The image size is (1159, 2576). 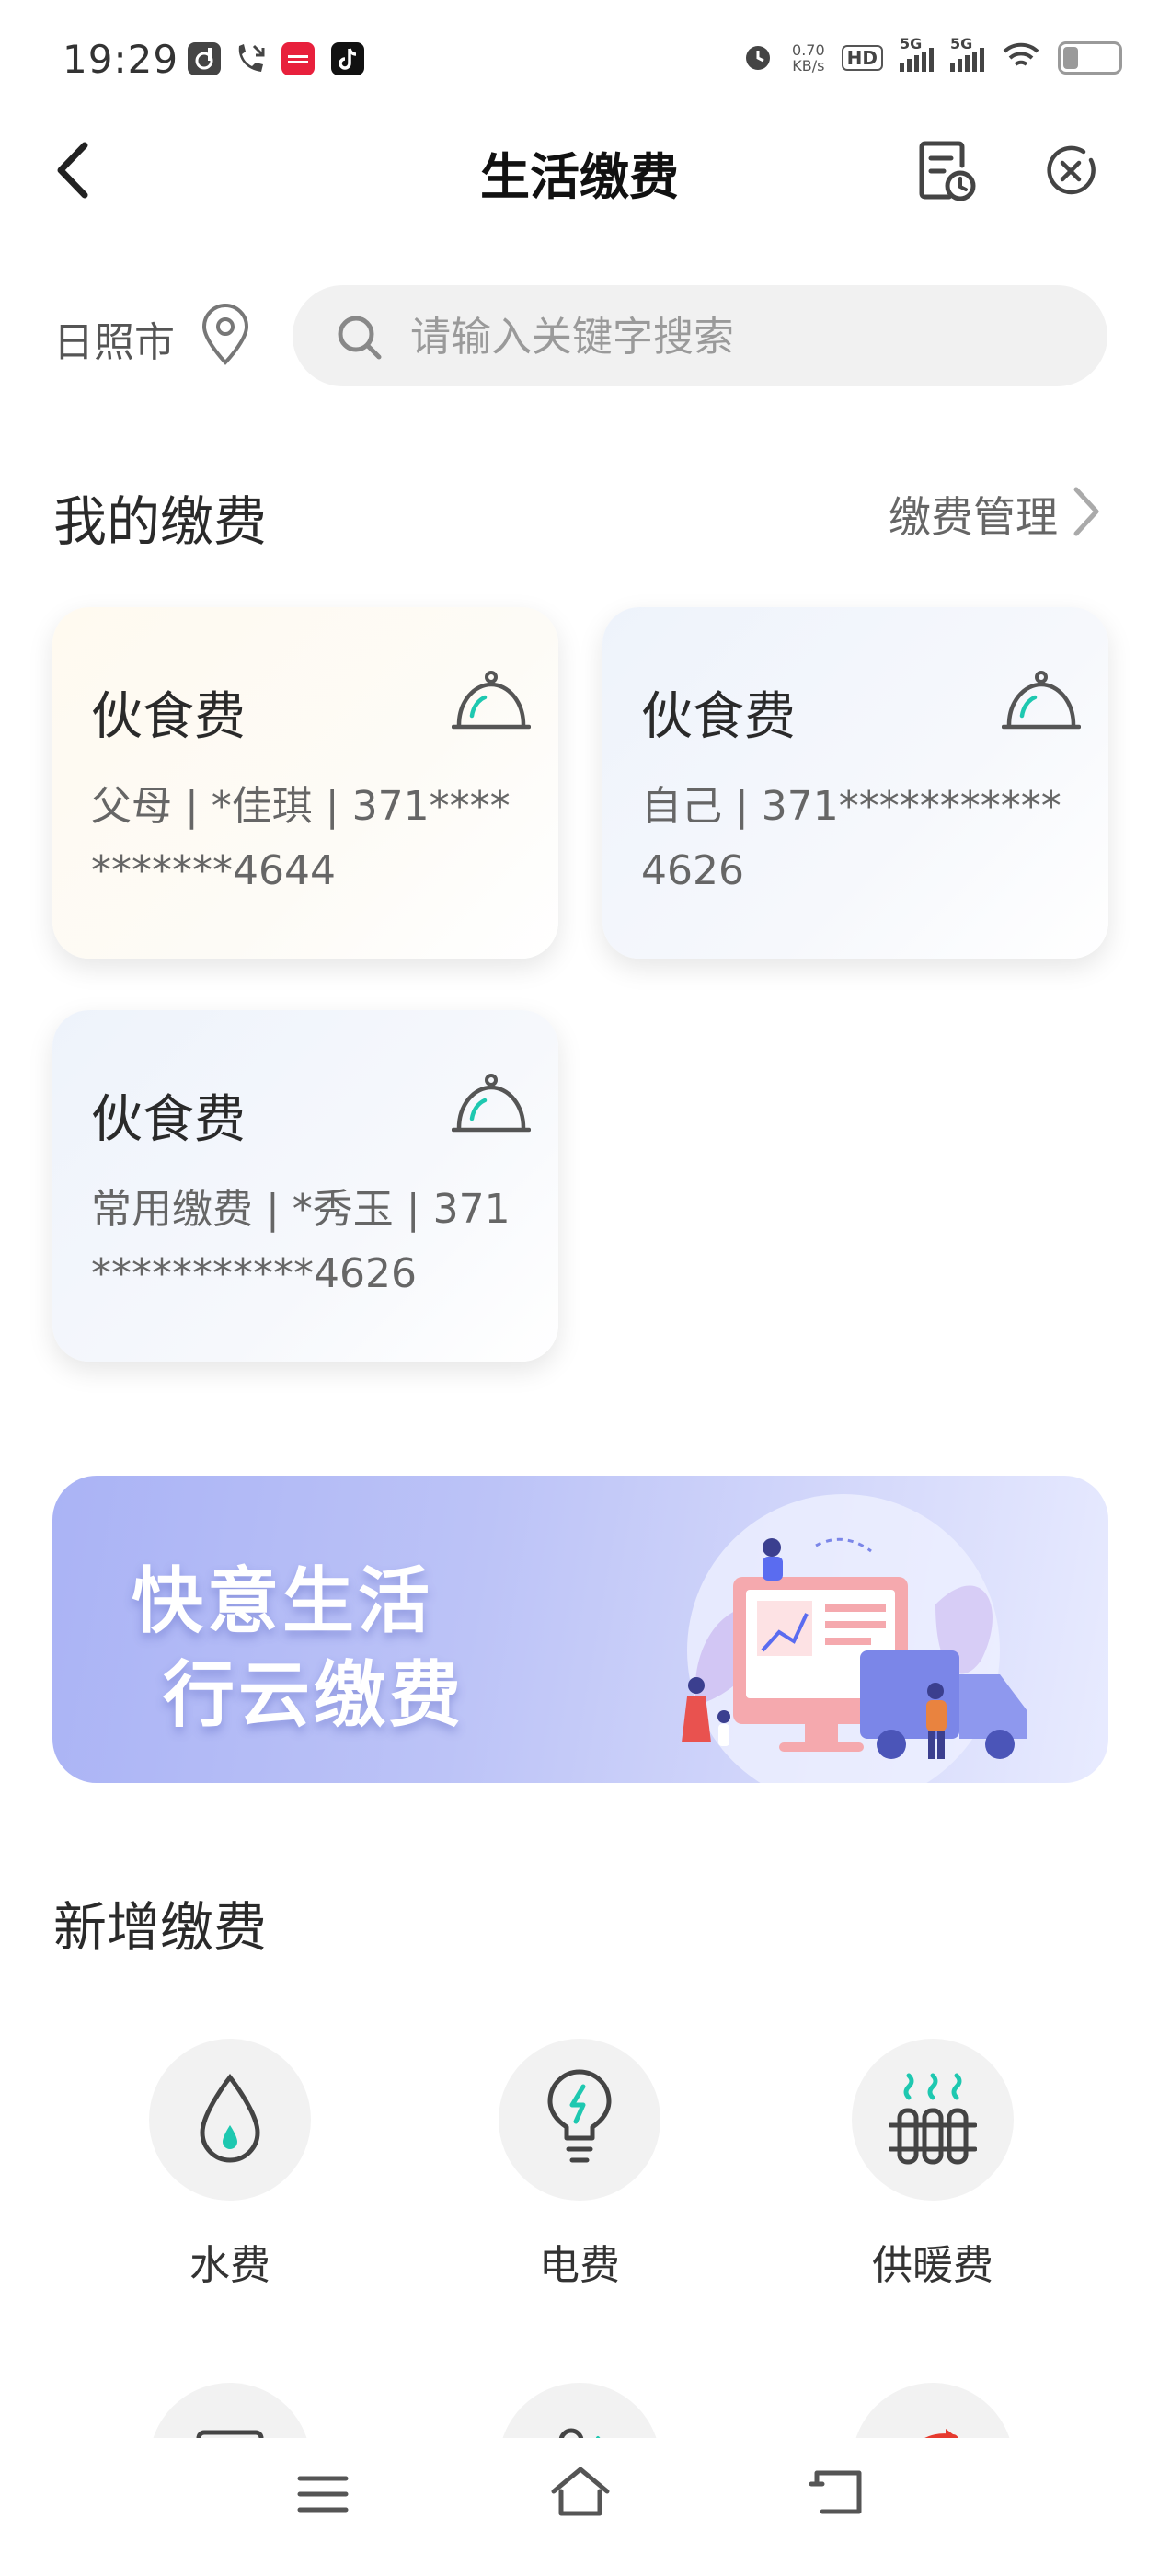 I want to click on bill-clock-icon, so click(x=947, y=171).